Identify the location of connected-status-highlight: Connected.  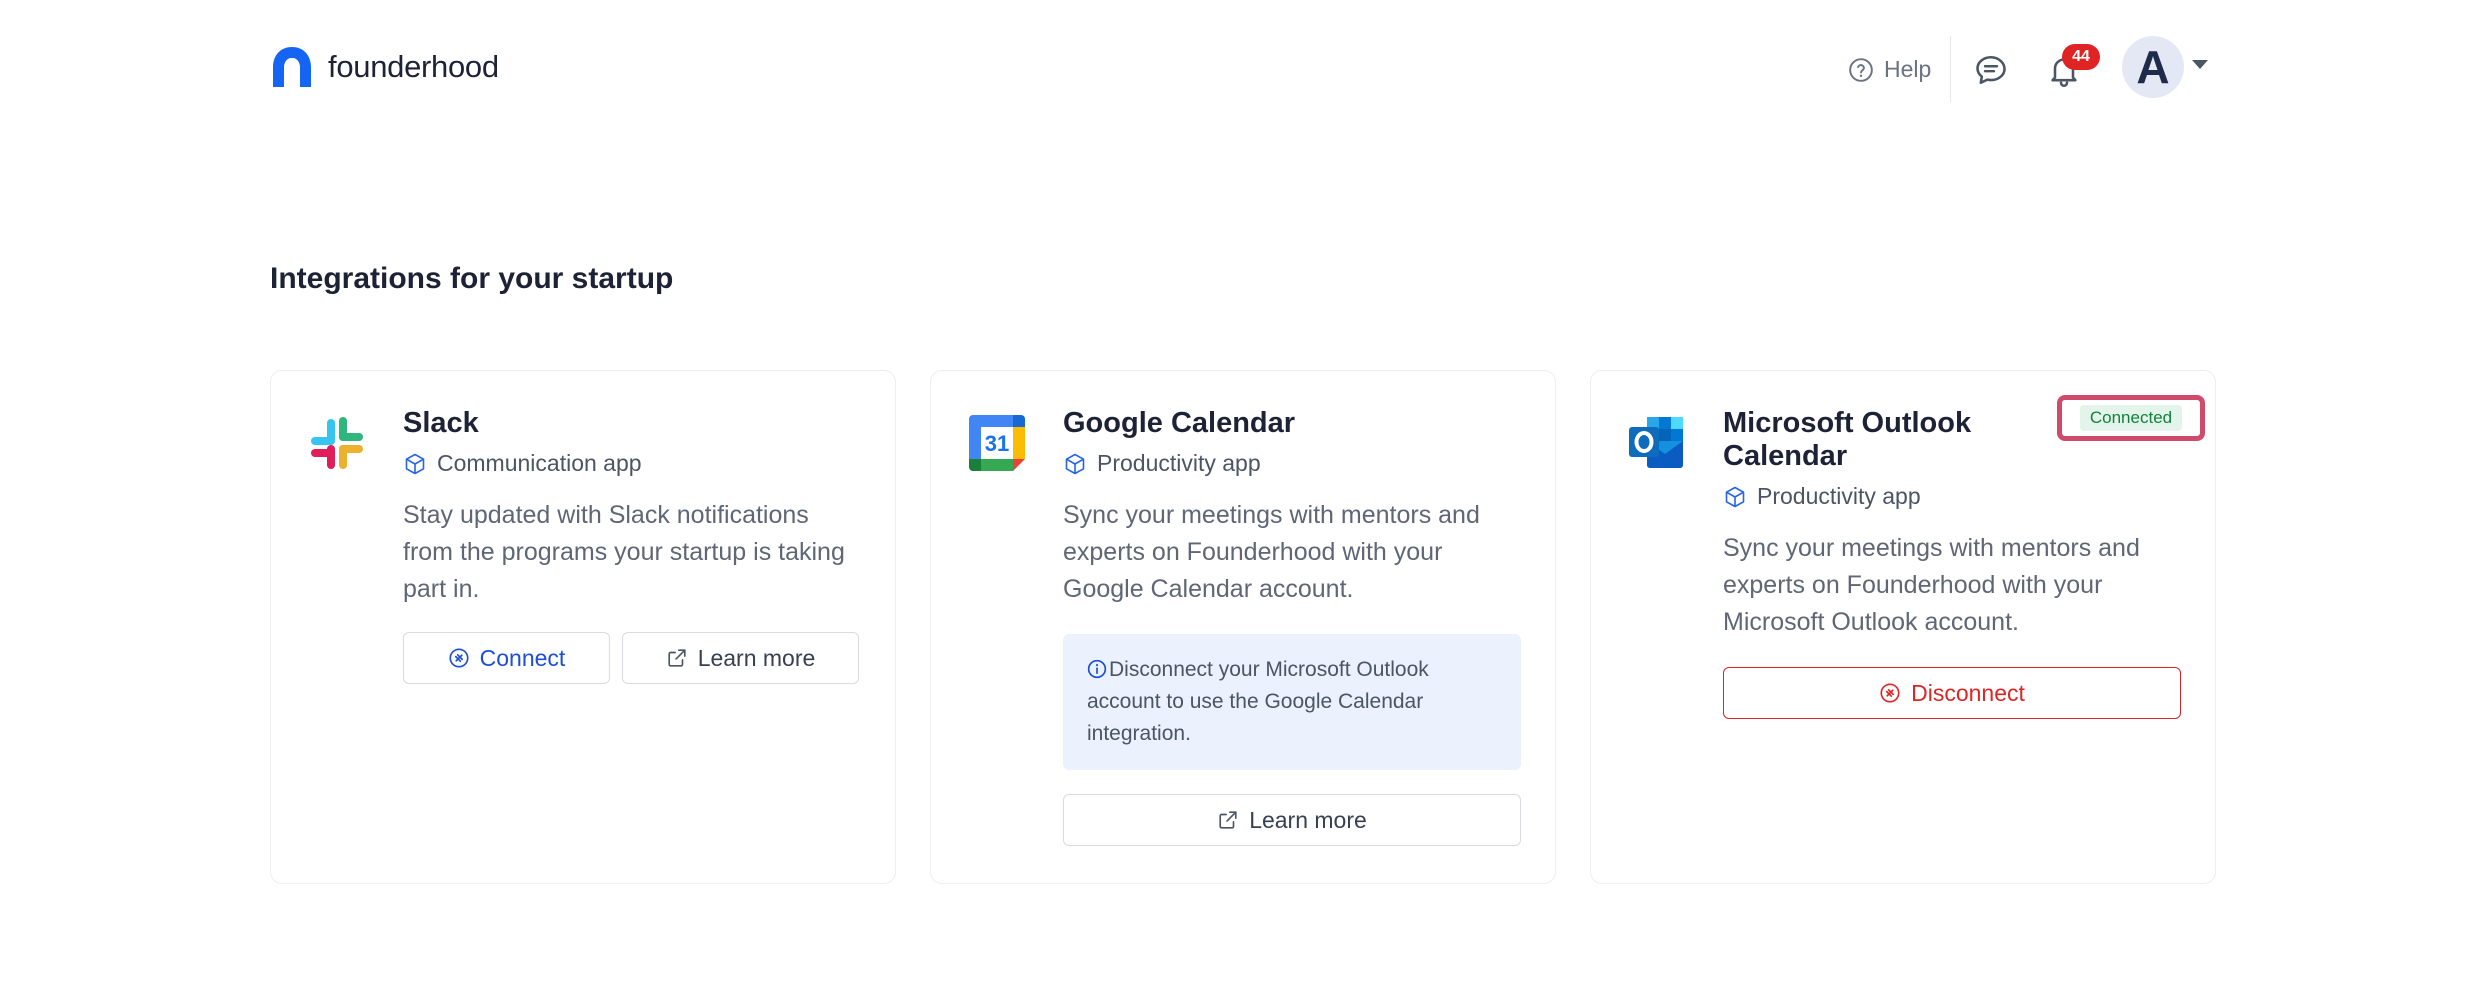
(2131, 418).